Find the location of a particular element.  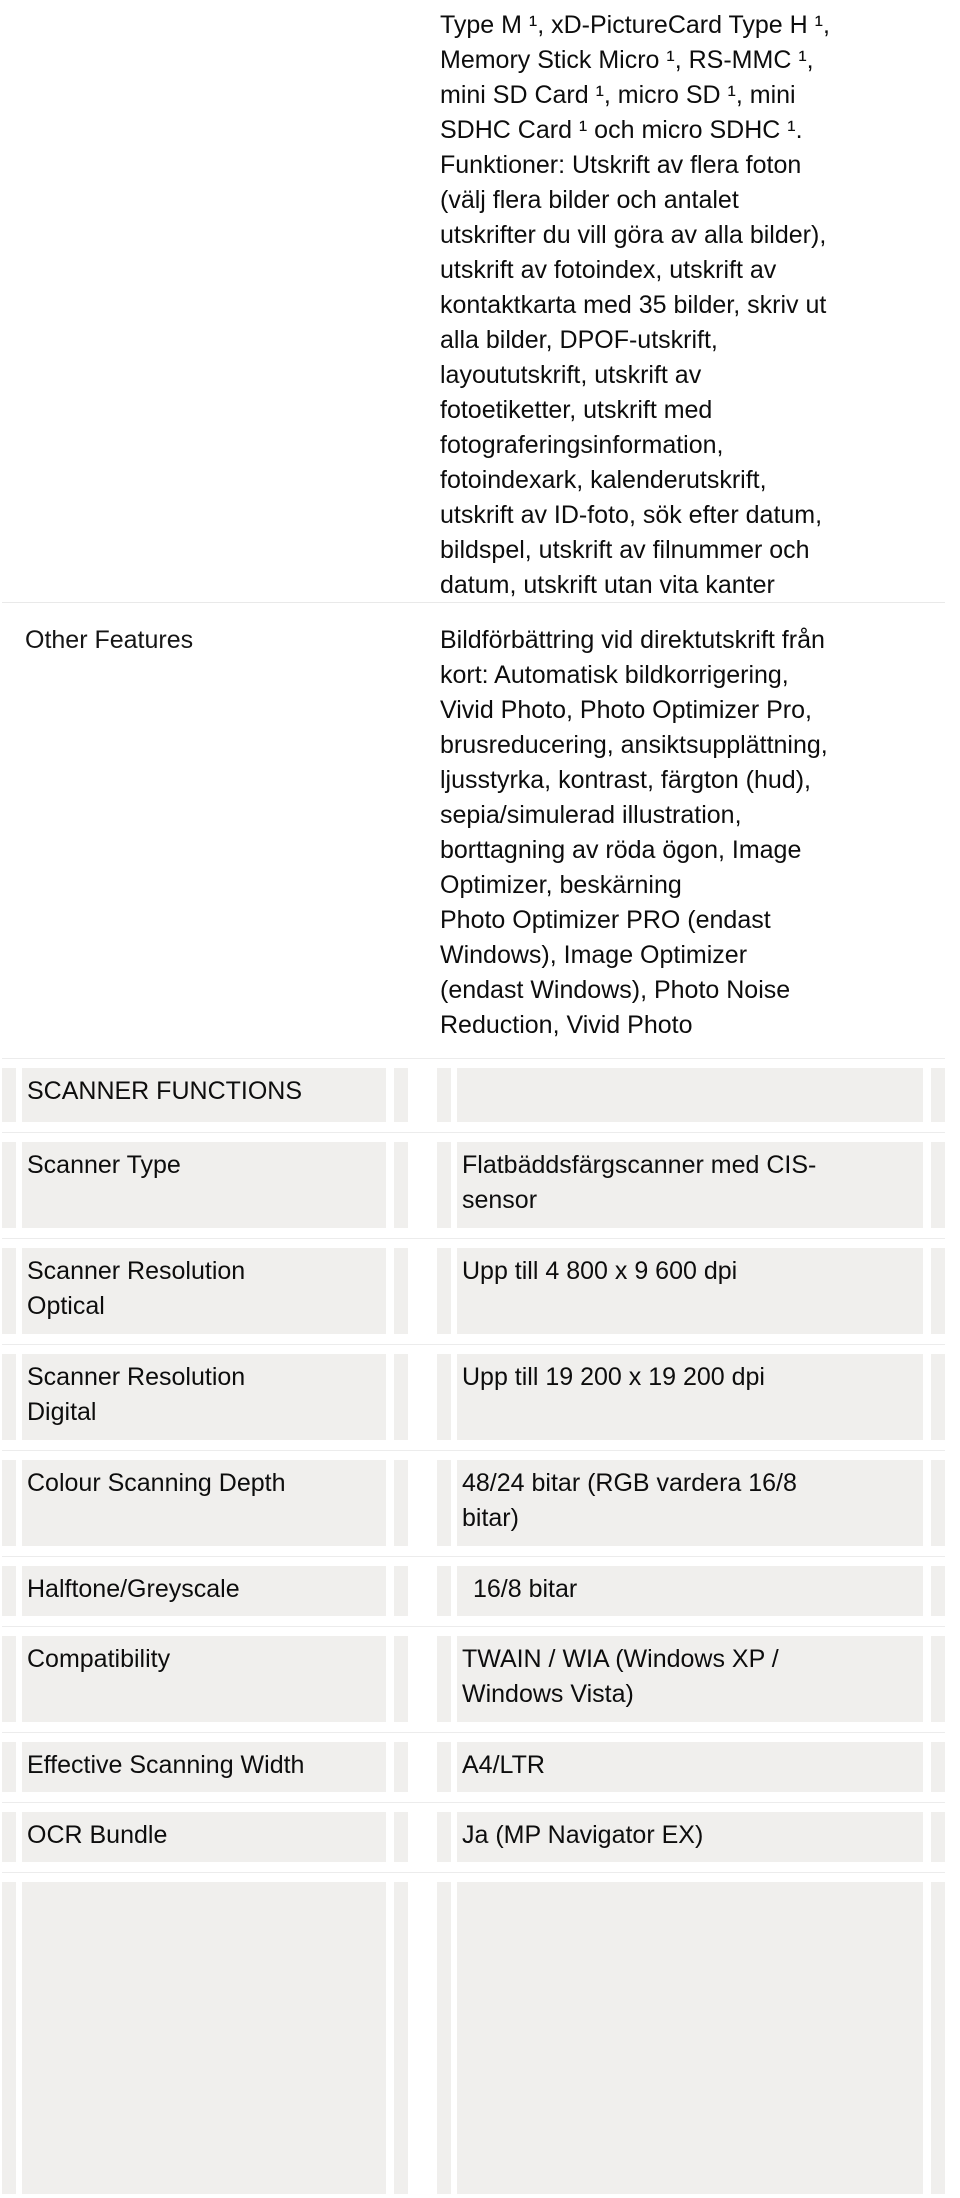

table-cell-label: OCR Bundle is located at coordinates (205, 1837).